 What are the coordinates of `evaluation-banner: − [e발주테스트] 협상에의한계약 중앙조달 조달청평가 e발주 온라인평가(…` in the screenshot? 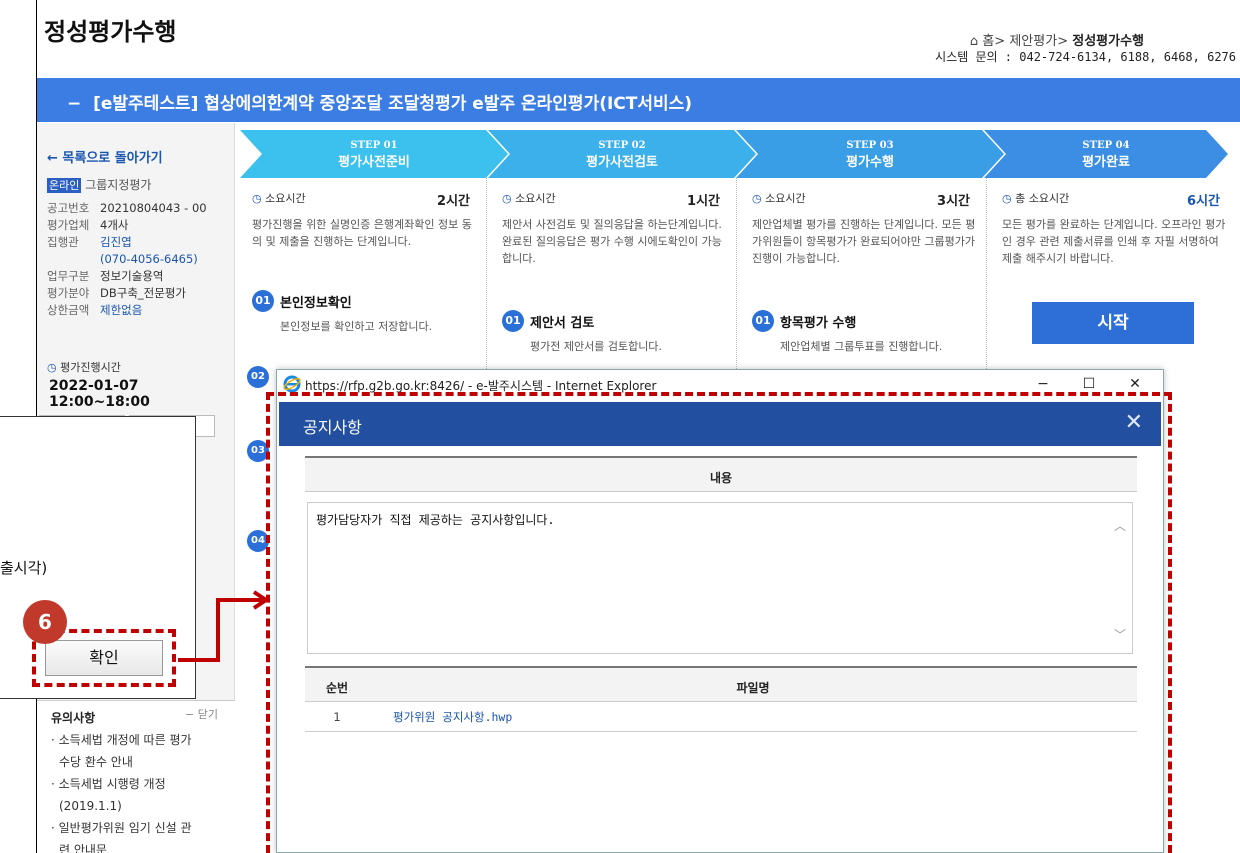 It's located at (638, 100).